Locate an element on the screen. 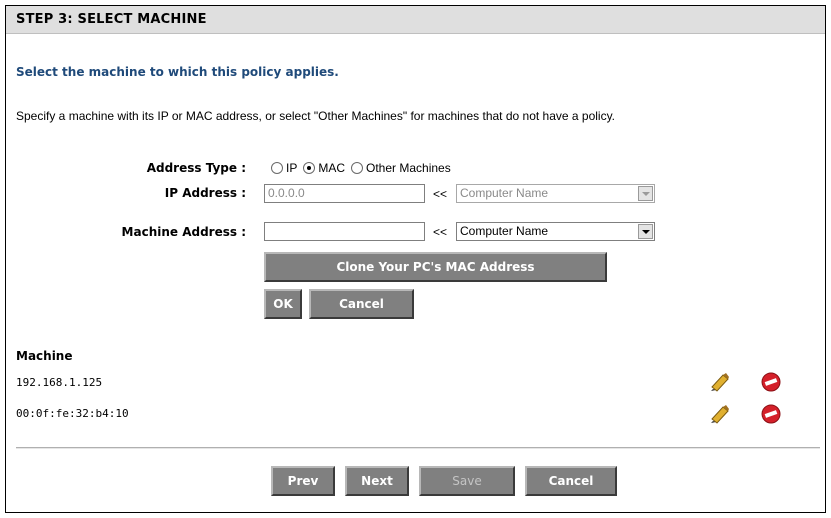  radio-other-machines is located at coordinates (357, 168).